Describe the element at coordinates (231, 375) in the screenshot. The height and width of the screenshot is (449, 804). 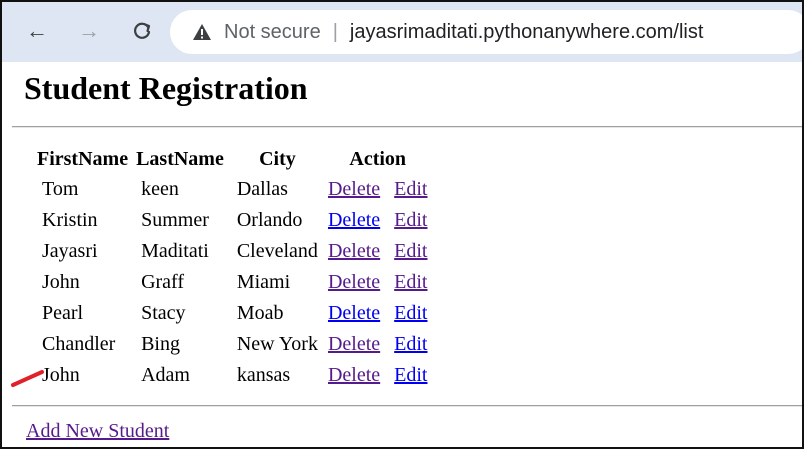
I see `table-row: John Adam kansas Delete Edit` at that location.